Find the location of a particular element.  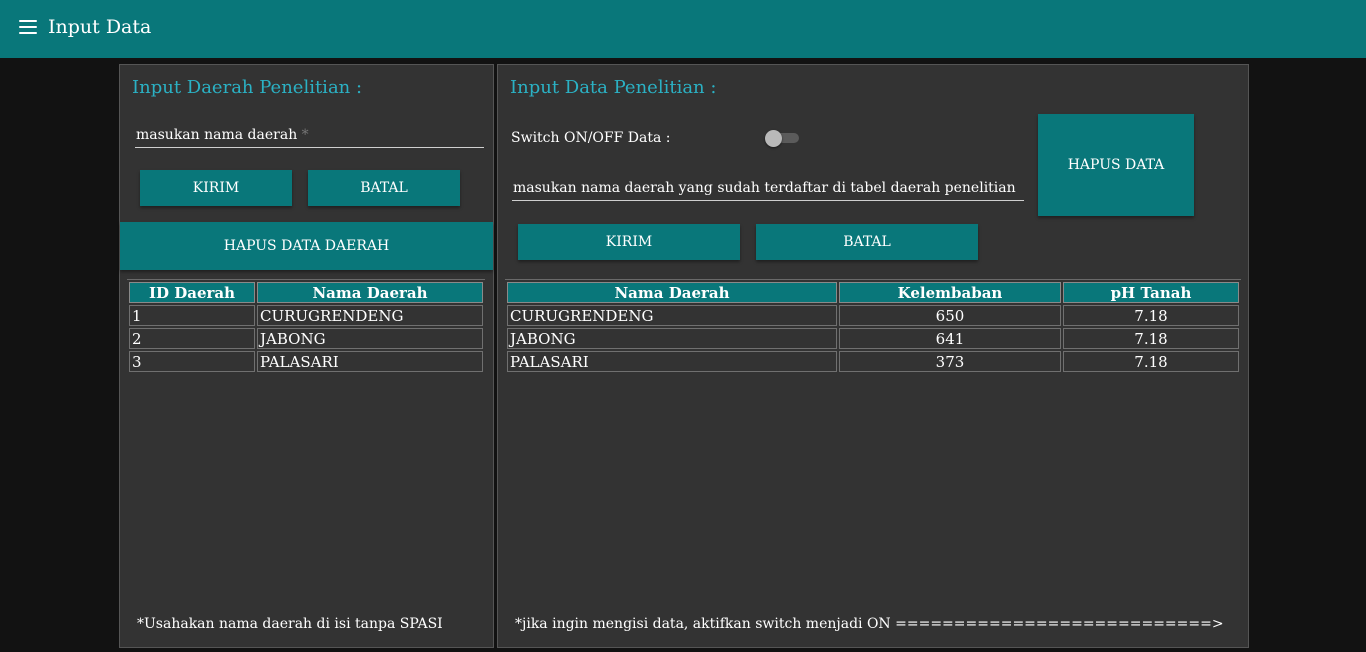

table-row: PALASARI 373 7.18 is located at coordinates (873, 361).